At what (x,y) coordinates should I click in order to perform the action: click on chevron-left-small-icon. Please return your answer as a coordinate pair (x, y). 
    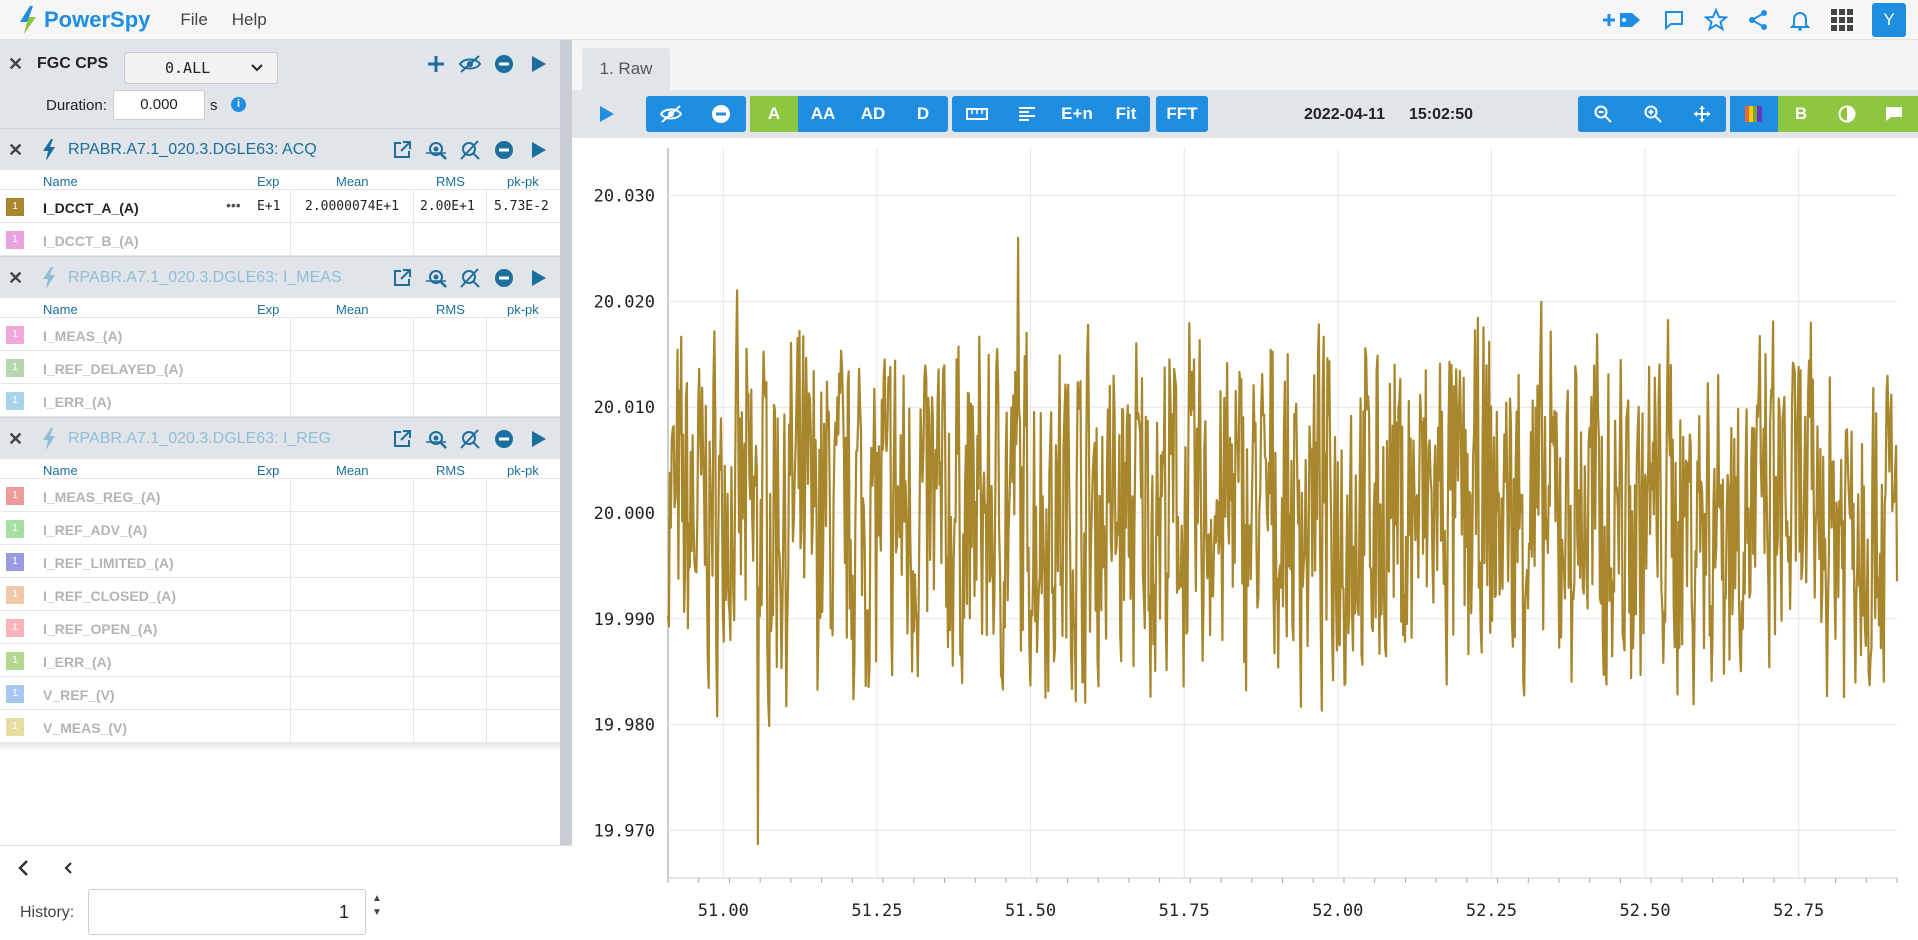
    Looking at the image, I should click on (68, 868).